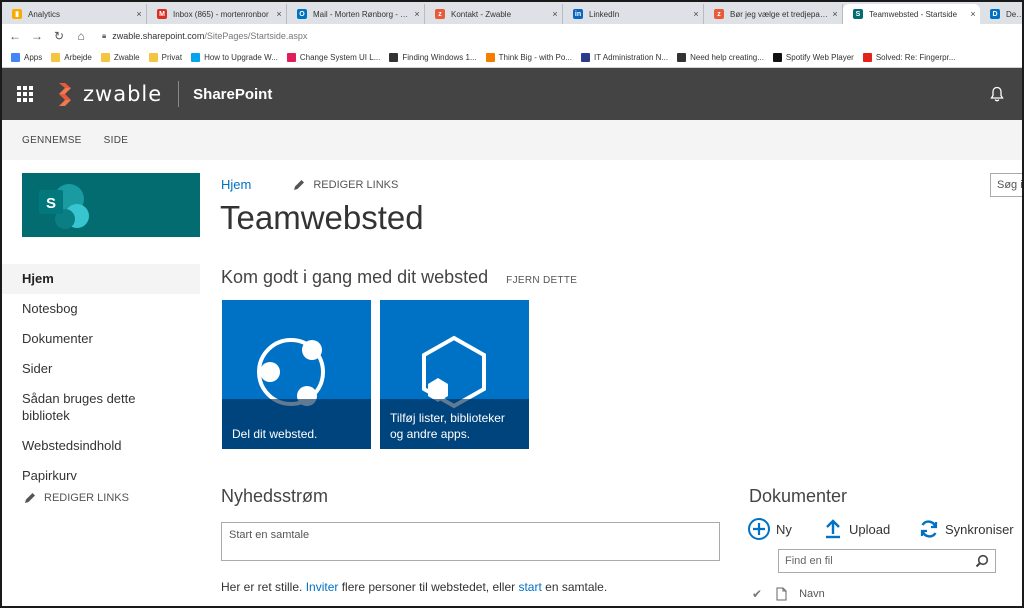 The image size is (1024, 608). Describe the element at coordinates (356, 184) in the screenshot. I see `edit-links-label: REDIGER LINKS` at that location.